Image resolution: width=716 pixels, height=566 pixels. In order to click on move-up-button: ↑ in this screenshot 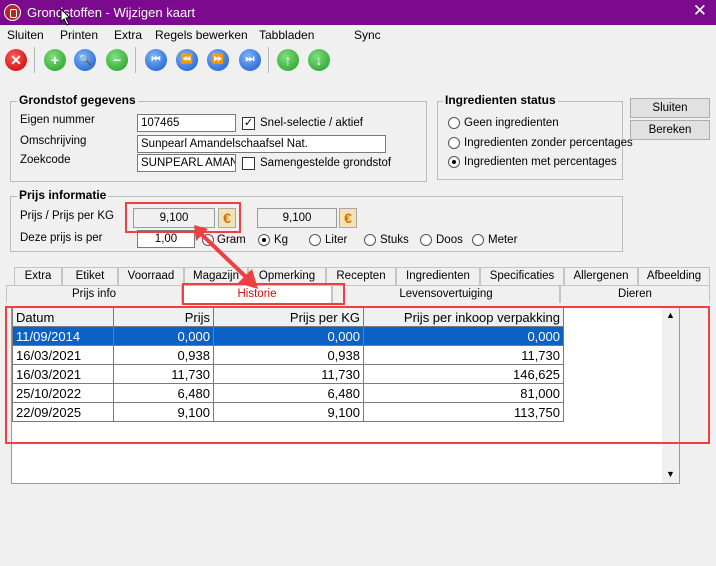, I will do `click(288, 60)`.